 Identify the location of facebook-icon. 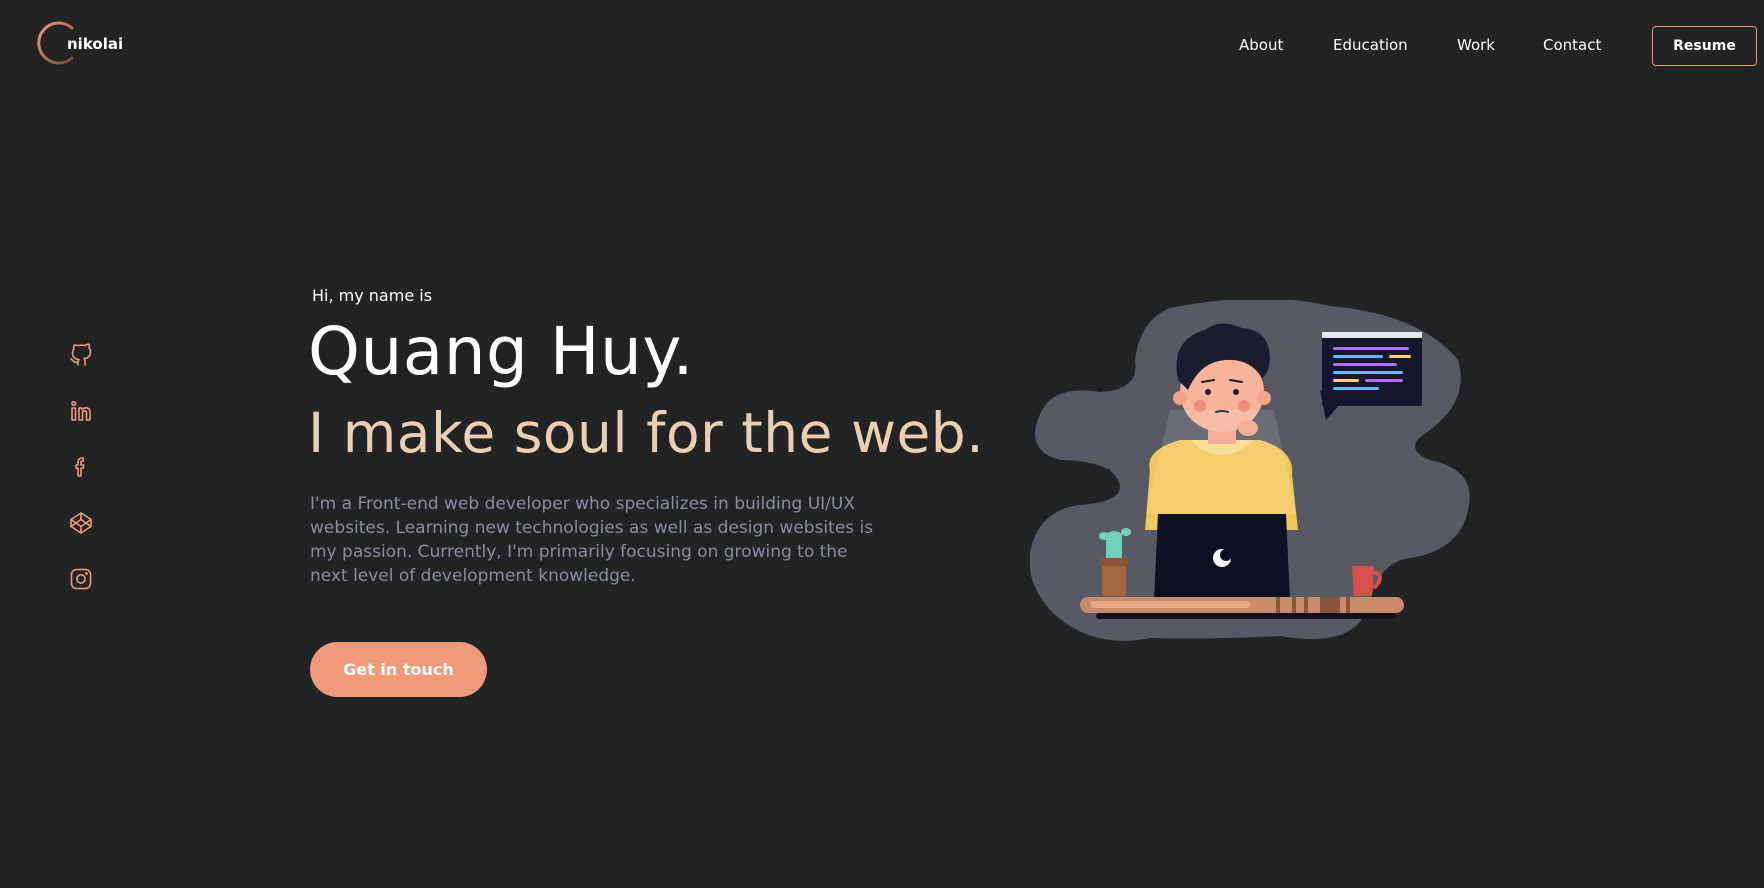
(80, 467).